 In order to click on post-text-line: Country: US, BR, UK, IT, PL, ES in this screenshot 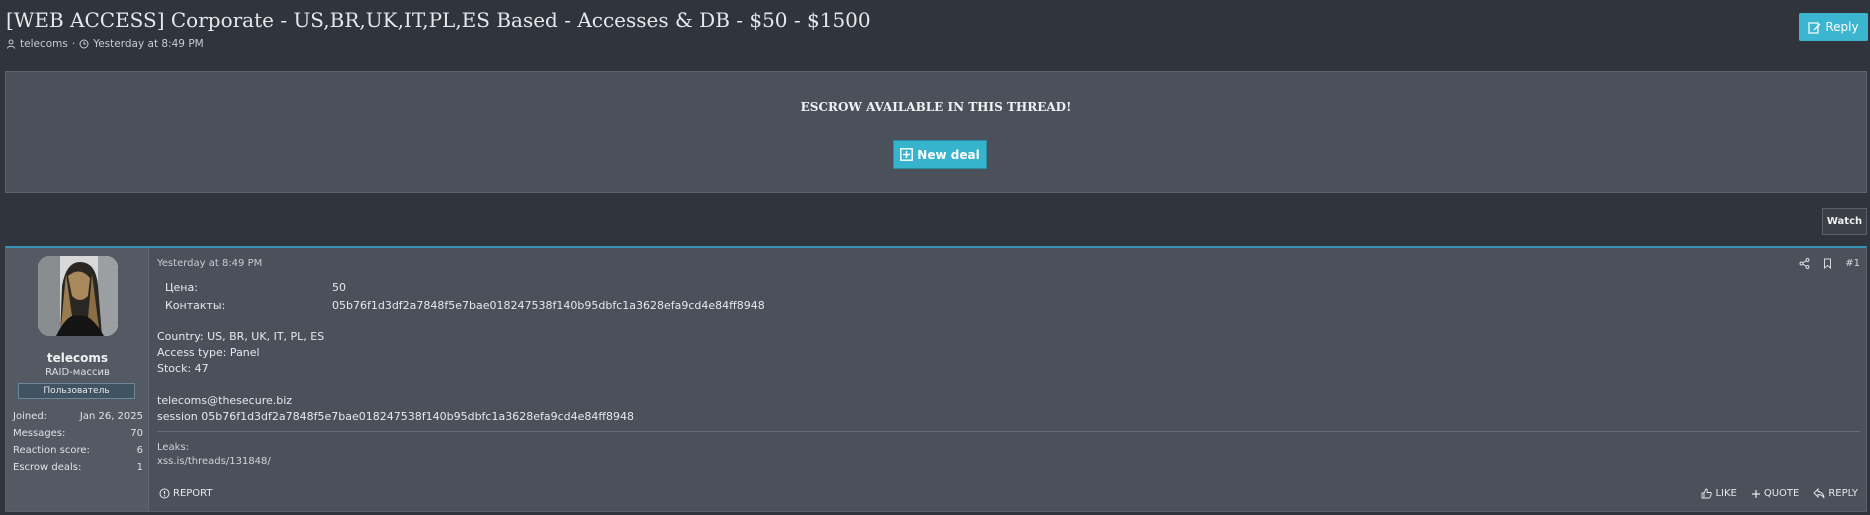, I will do `click(241, 336)`.